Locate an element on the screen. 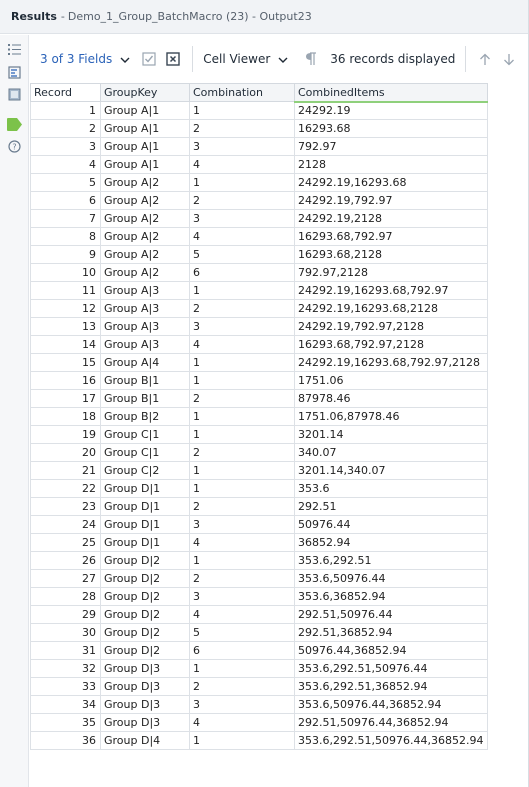 Image resolution: width=529 pixels, height=787 pixels. combineditems-cell: 353.6,292.51 is located at coordinates (391, 560).